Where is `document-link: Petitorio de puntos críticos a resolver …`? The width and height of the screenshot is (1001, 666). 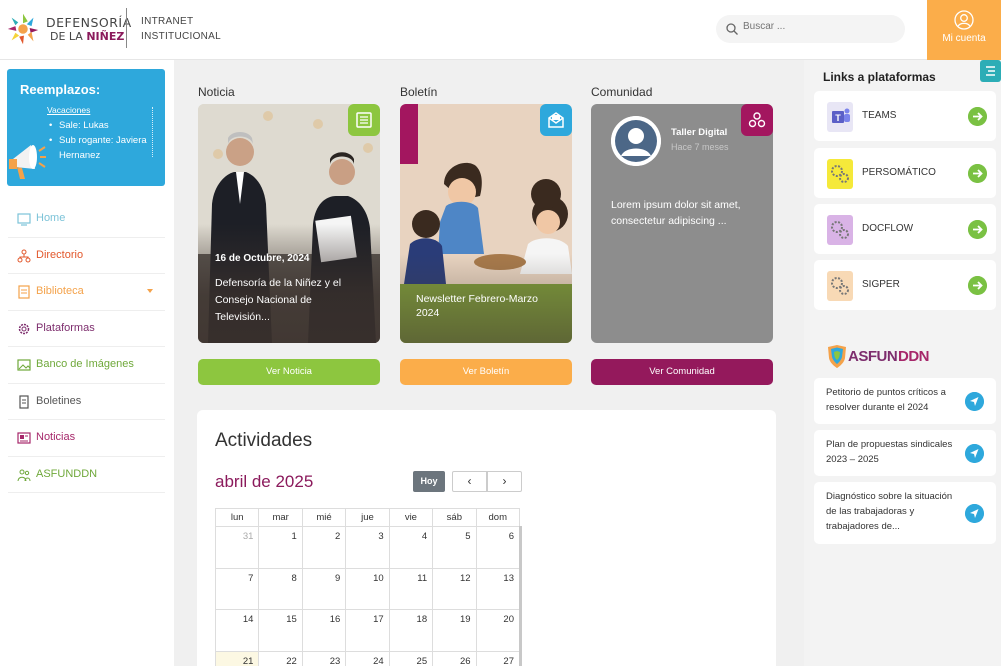
document-link: Petitorio de puntos críticos a resolver … is located at coordinates (905, 401).